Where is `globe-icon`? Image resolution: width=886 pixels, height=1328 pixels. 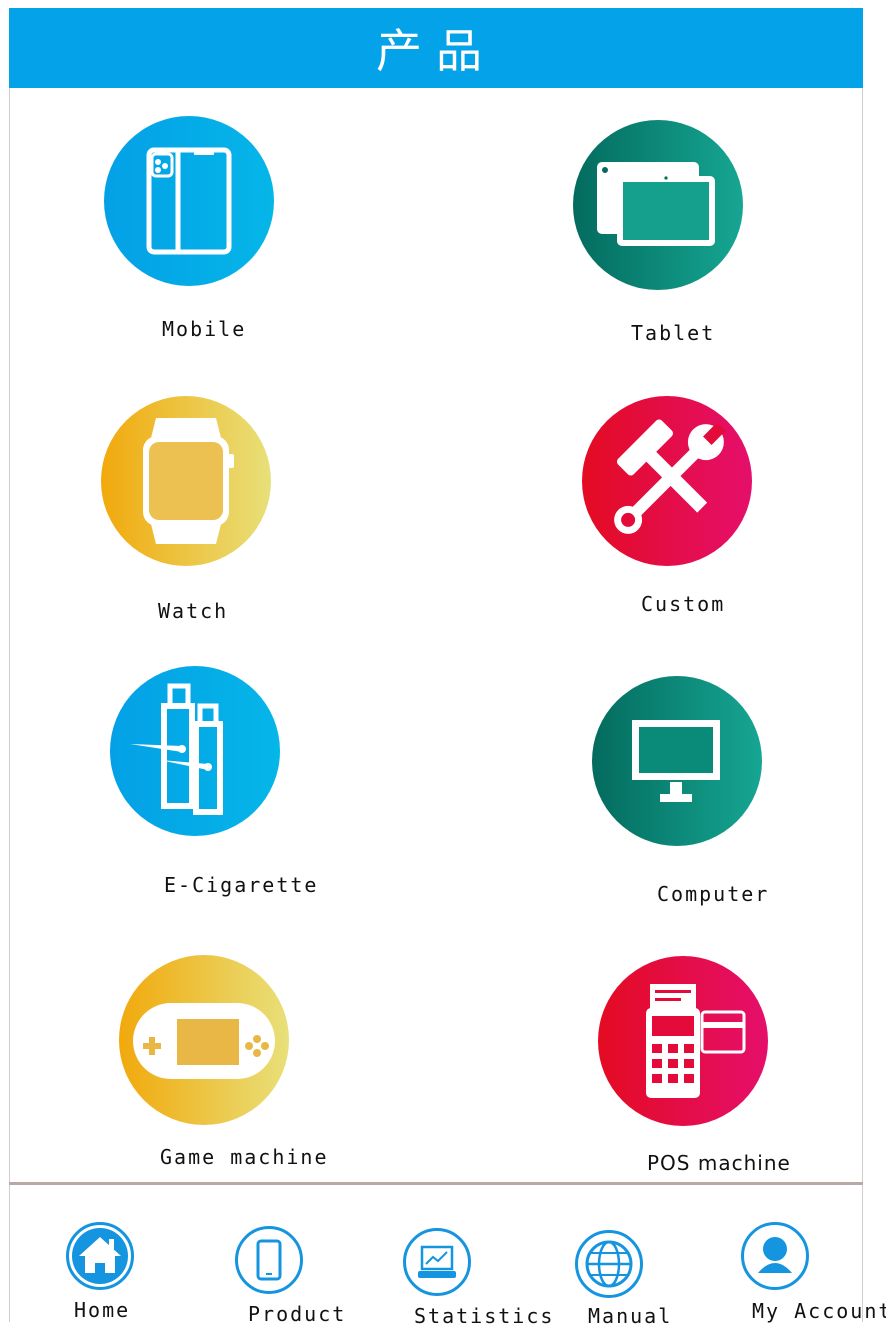 globe-icon is located at coordinates (609, 1264).